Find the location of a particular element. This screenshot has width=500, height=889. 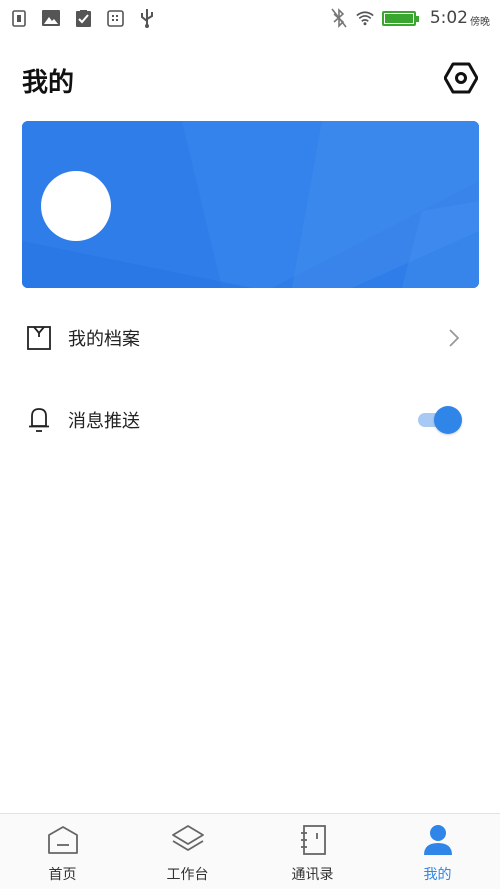

battery-level is located at coordinates (398, 18).